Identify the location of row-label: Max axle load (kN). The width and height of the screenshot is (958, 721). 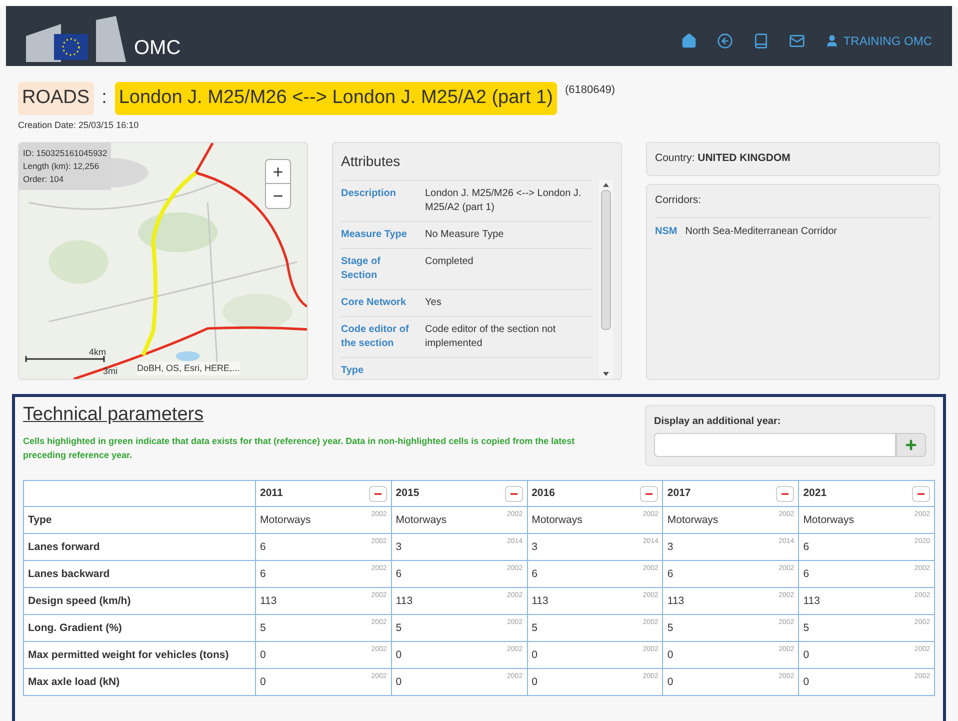
(140, 682).